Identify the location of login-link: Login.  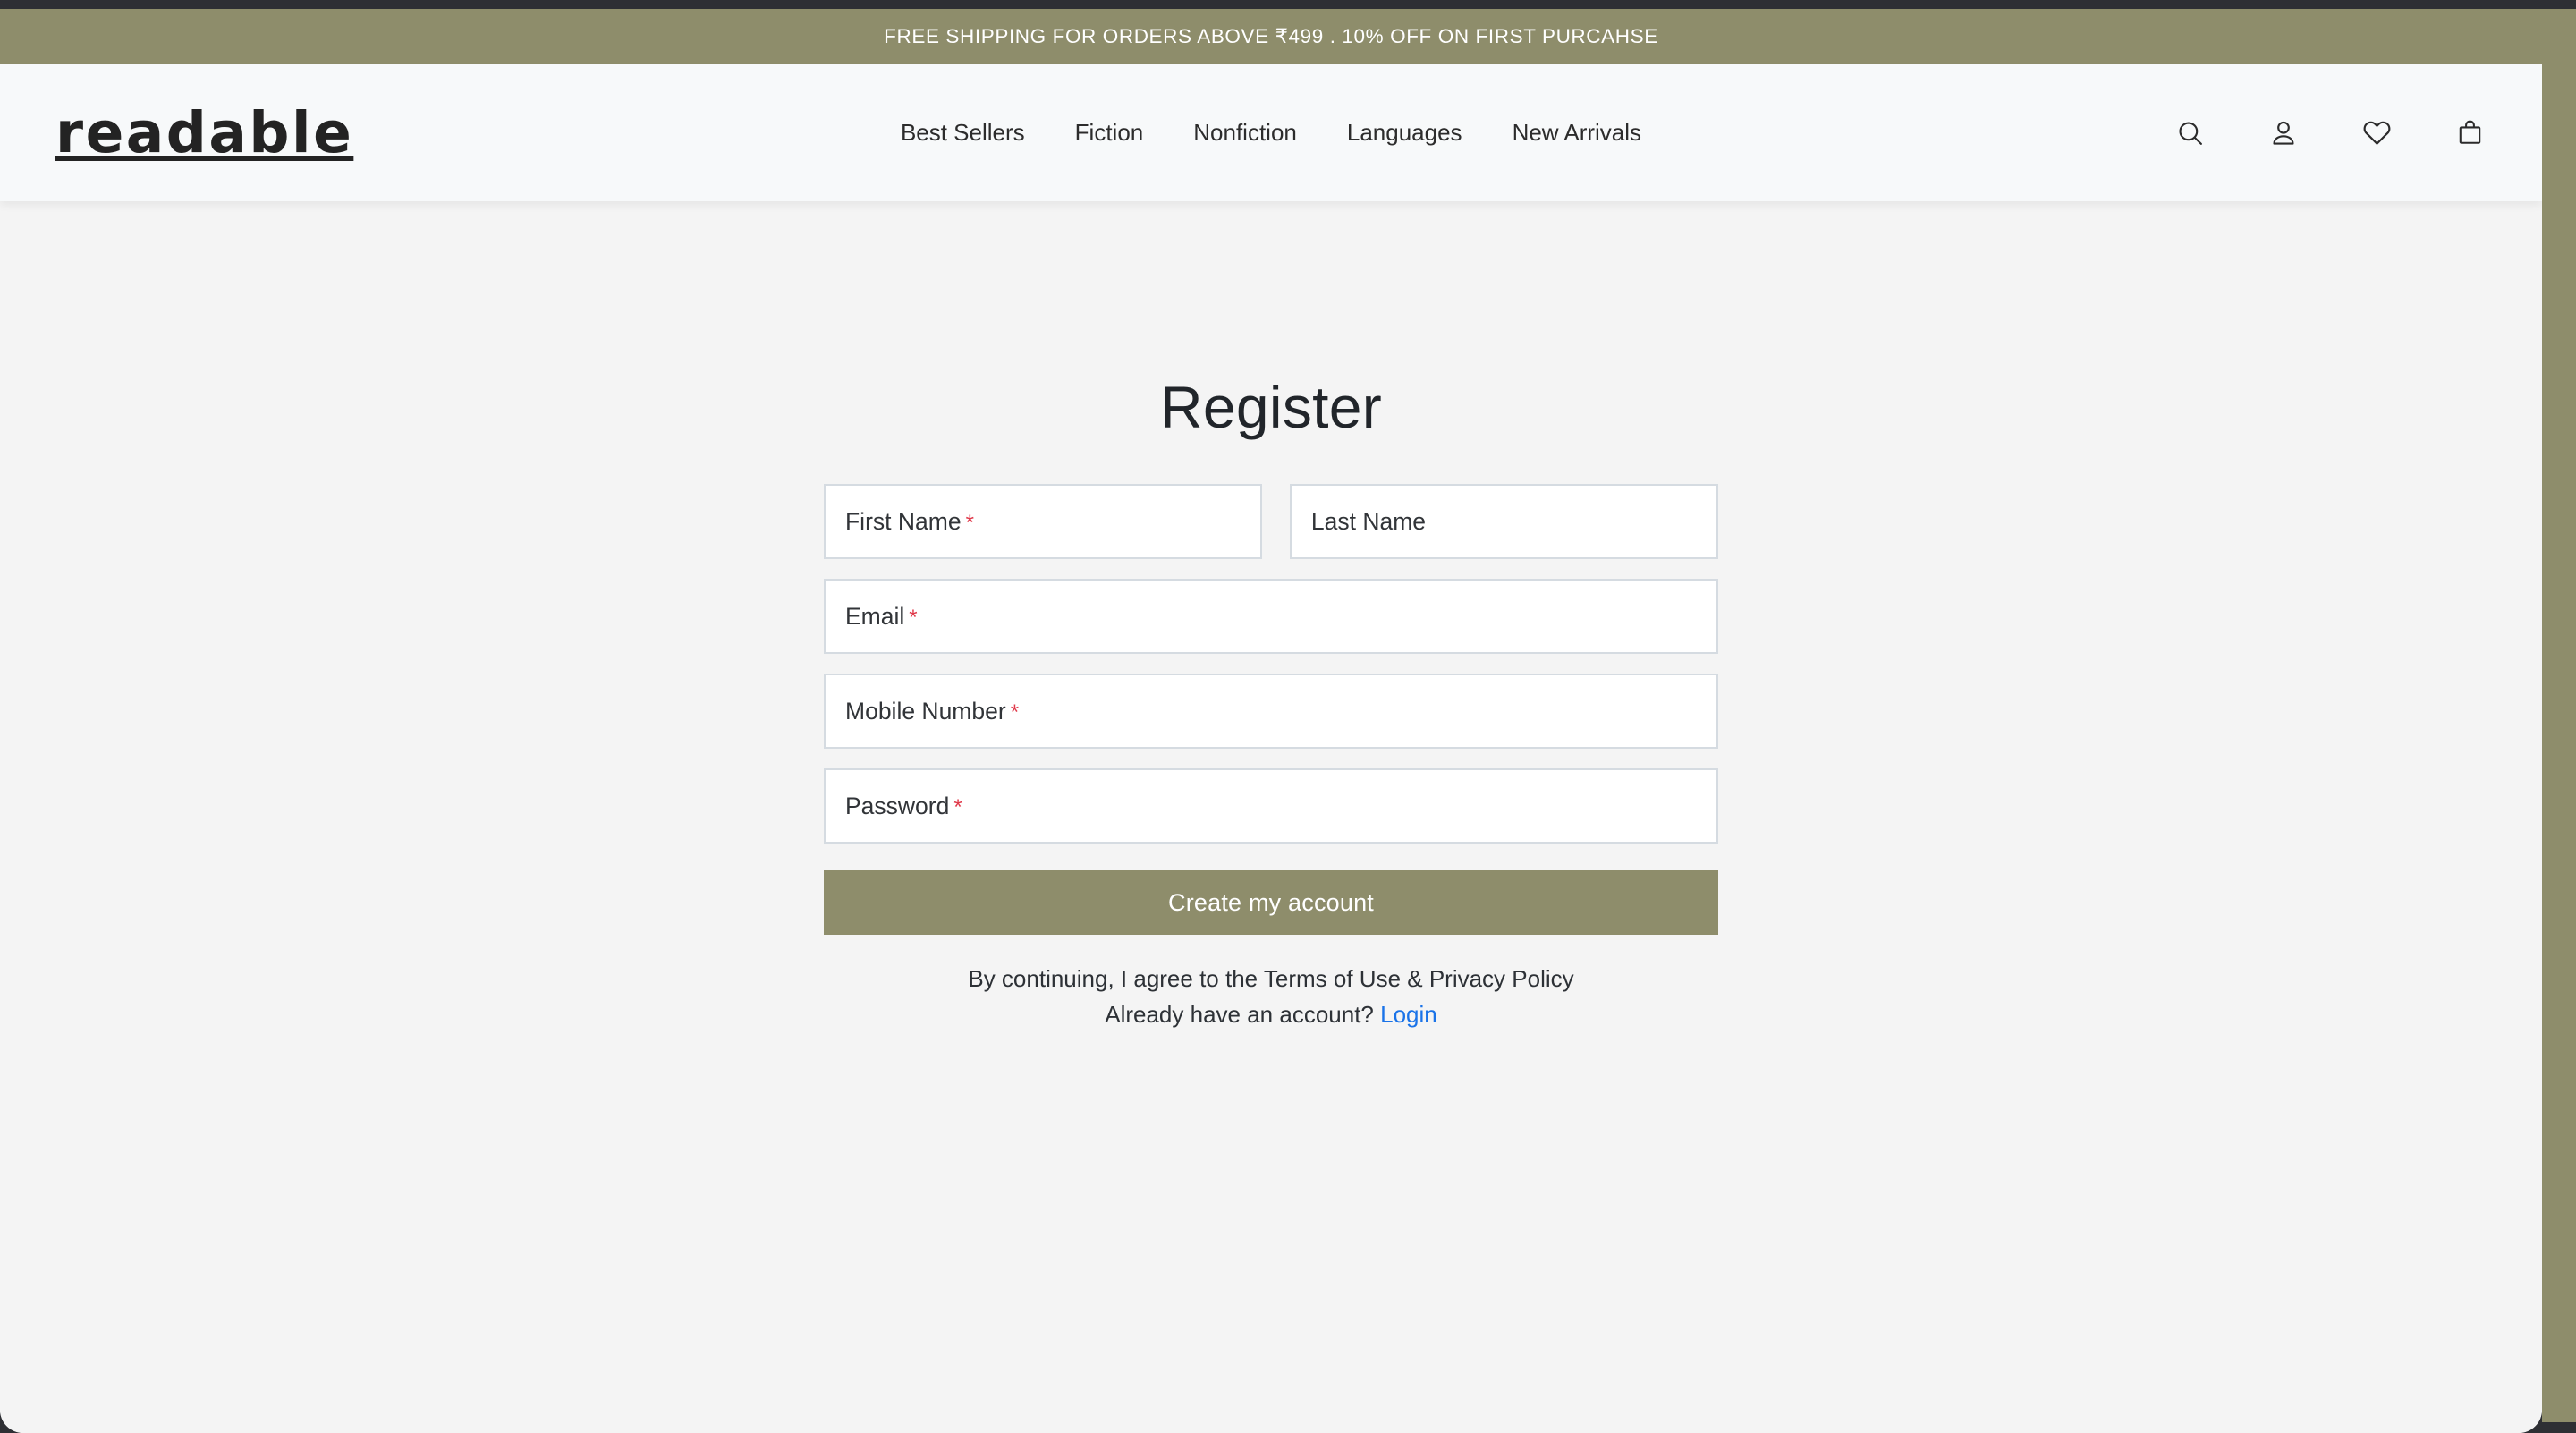
(1408, 1014).